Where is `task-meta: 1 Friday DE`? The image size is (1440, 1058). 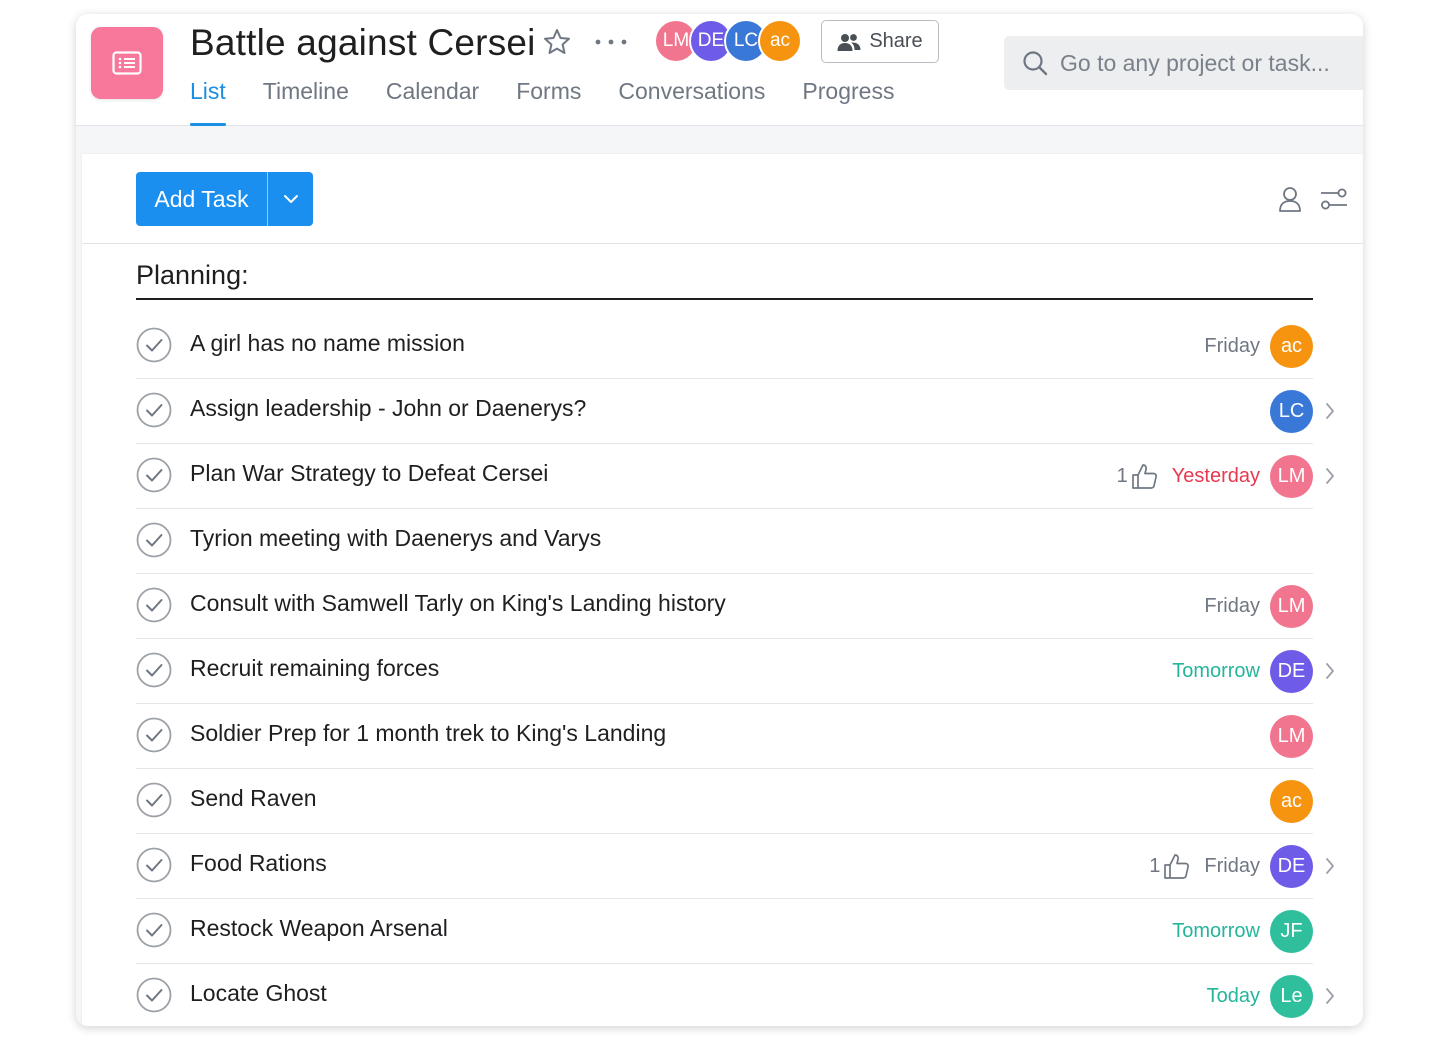
task-meta: 1 Friday DE is located at coordinates (1231, 866).